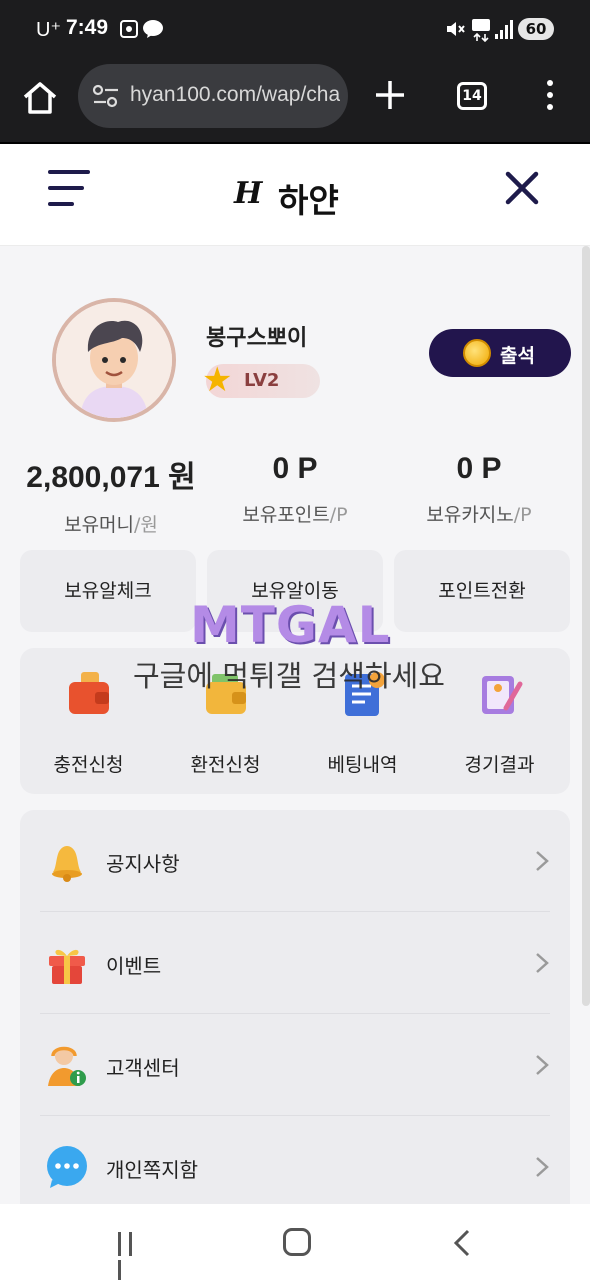 The width and height of the screenshot is (590, 1280). Describe the element at coordinates (499, 723) in the screenshot. I see `match-results-button: 경기결과` at that location.